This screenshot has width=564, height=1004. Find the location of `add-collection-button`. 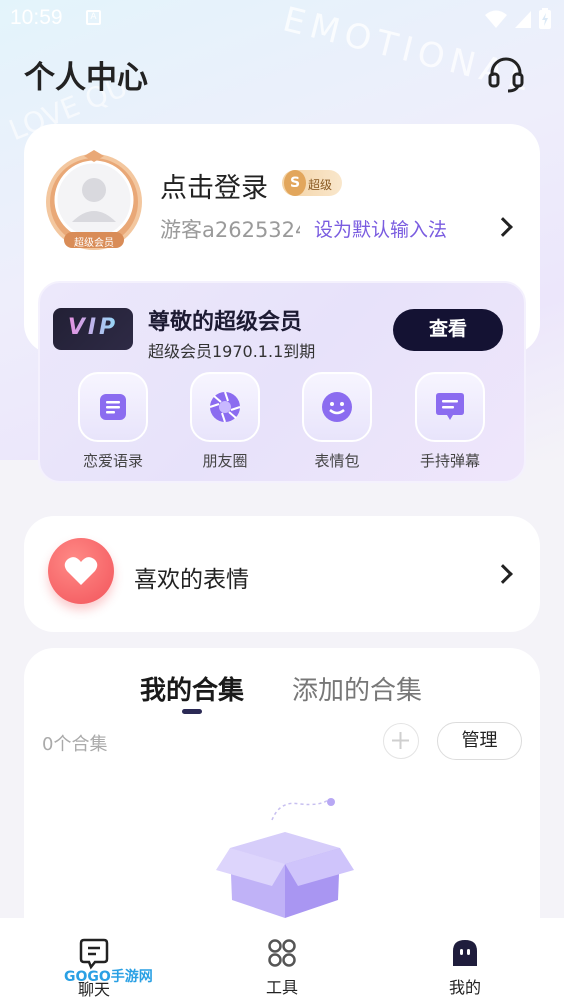

add-collection-button is located at coordinates (401, 741).